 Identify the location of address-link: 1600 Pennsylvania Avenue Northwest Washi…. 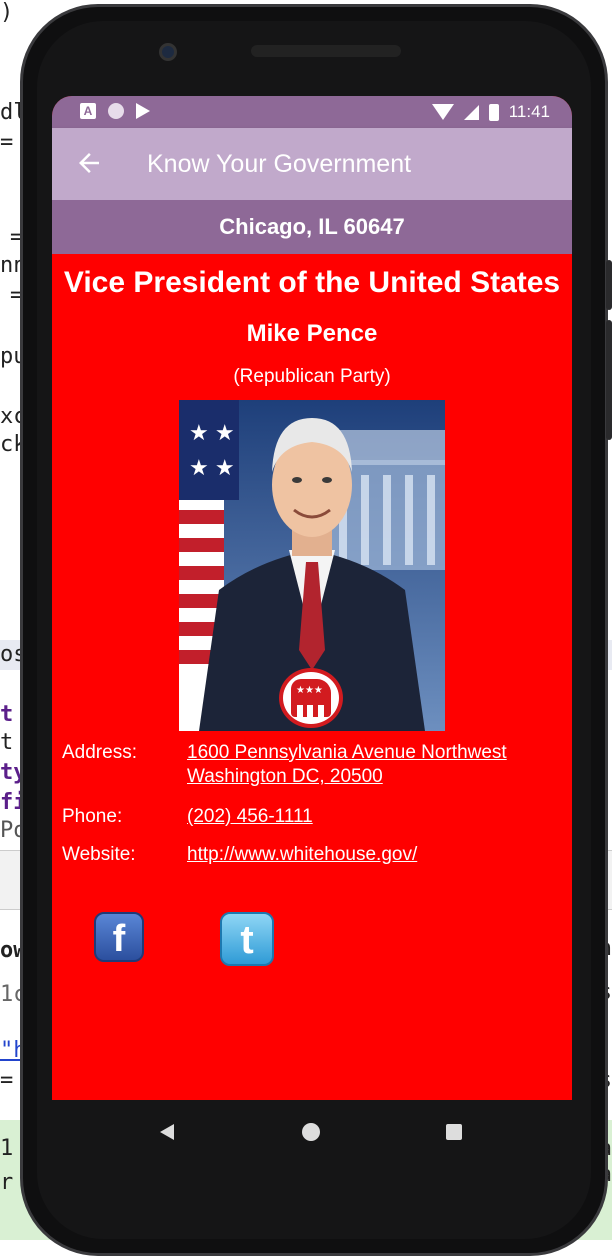
(347, 765).